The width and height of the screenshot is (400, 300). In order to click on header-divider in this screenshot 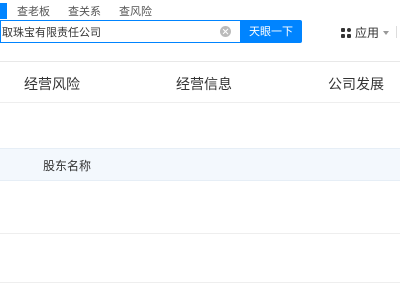, I will do `click(396, 32)`.